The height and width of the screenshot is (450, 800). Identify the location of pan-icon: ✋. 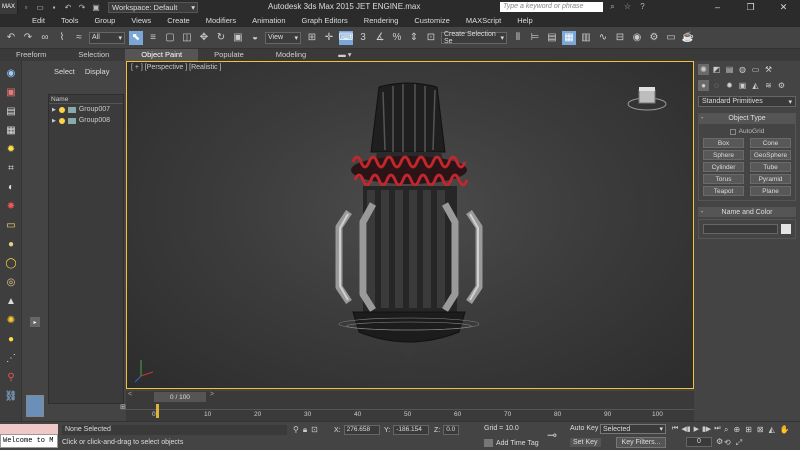
(785, 430).